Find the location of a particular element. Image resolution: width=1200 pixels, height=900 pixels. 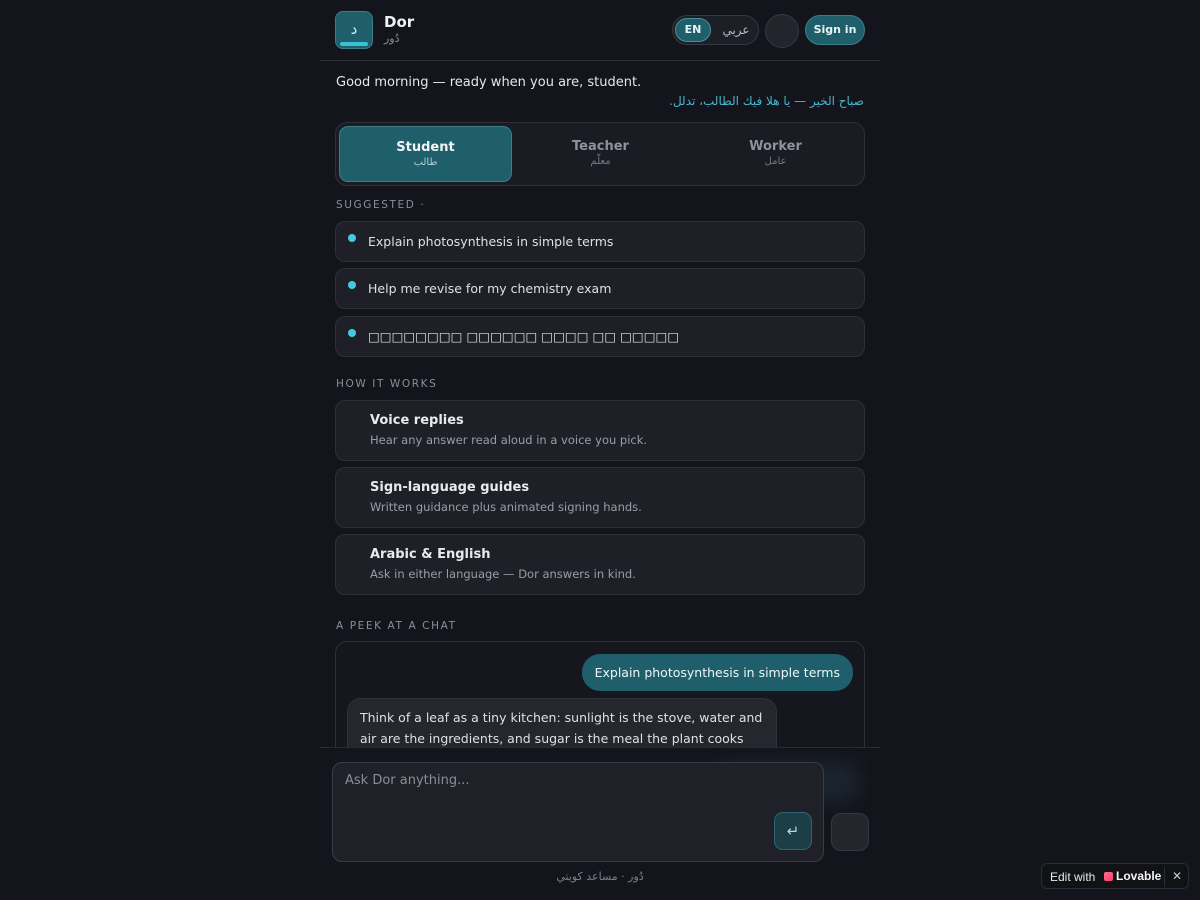

lang-en-button: EN is located at coordinates (693, 30).